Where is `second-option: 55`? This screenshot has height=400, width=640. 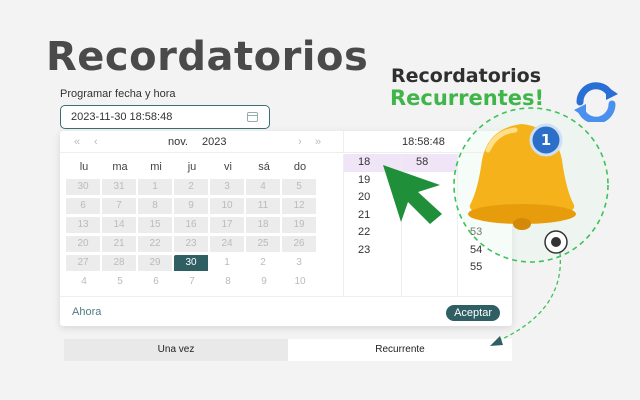
second-option: 55 is located at coordinates (485, 268).